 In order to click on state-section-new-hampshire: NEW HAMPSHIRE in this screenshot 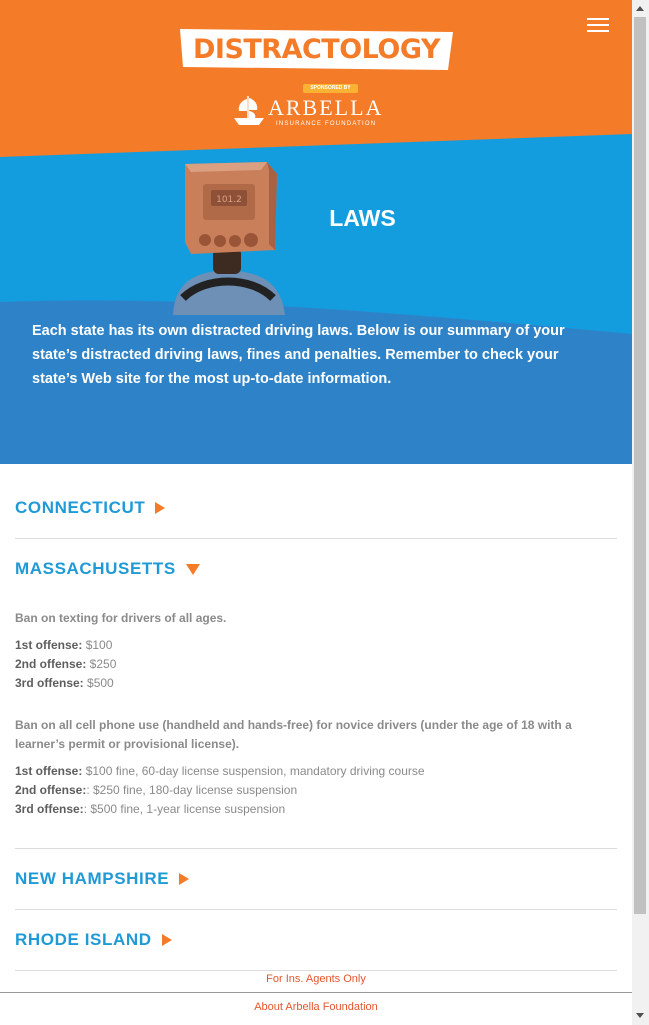, I will do `click(316, 879)`.